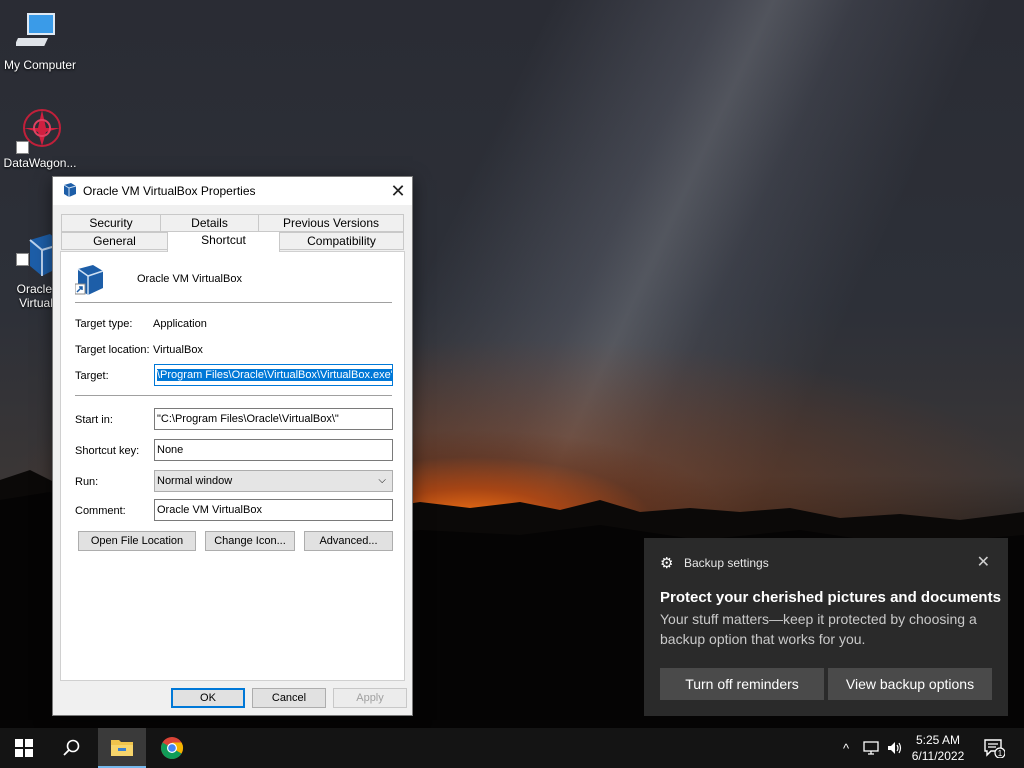  I want to click on dialog-title: Oracle VM VirtualBox Properties, so click(169, 191).